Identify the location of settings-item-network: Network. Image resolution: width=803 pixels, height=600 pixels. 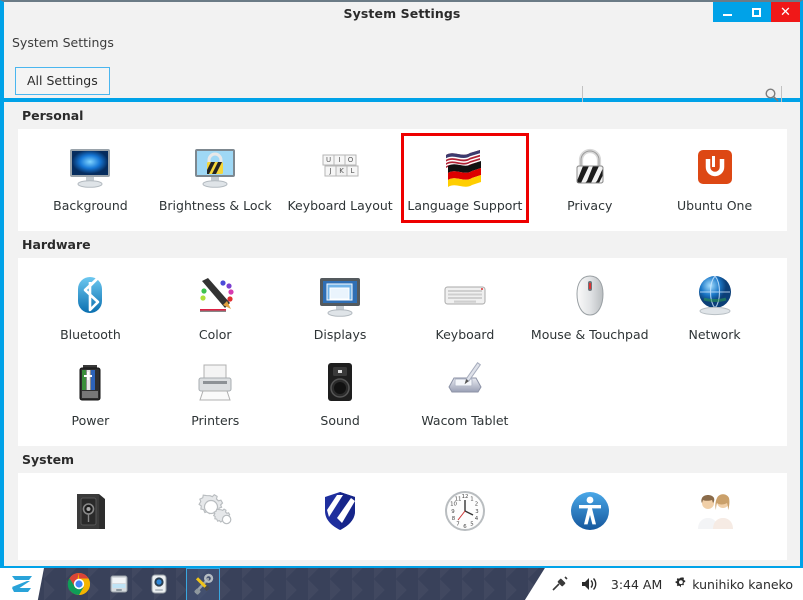
(714, 307).